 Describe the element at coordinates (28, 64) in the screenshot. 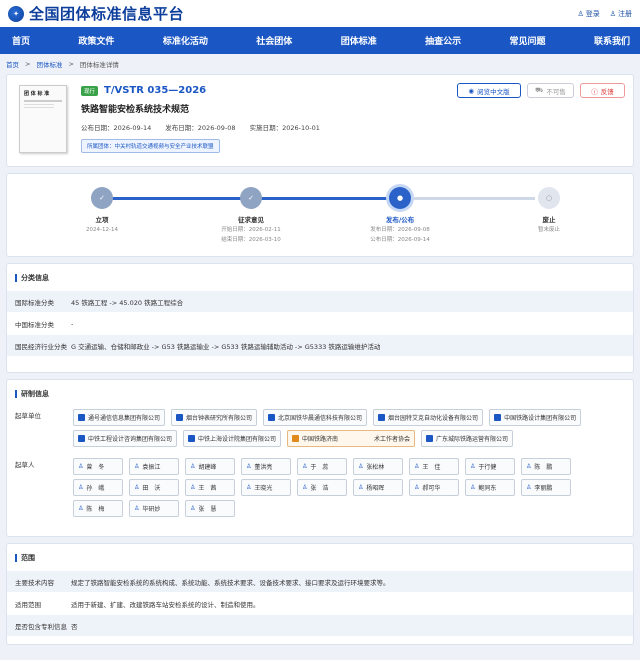

I see `chevron-right-icon: >` at that location.